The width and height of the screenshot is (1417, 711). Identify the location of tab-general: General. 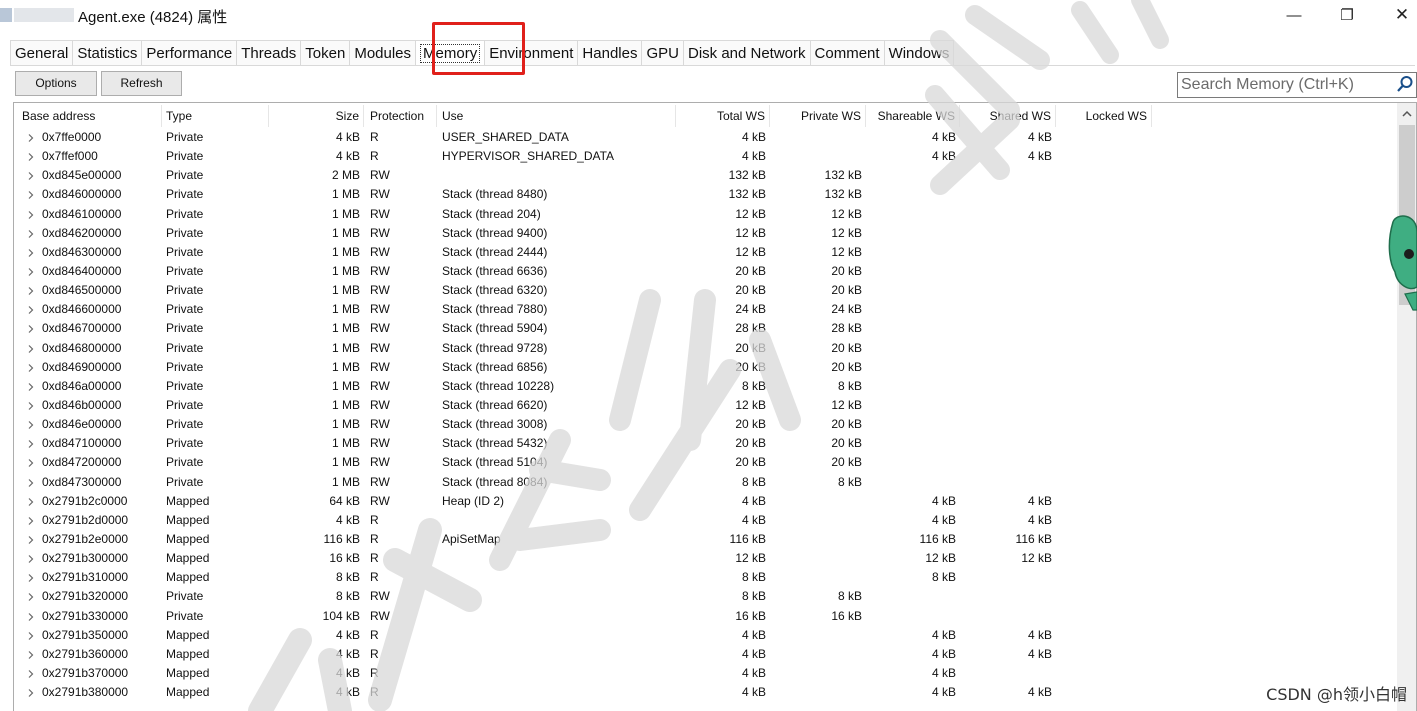
(41, 53).